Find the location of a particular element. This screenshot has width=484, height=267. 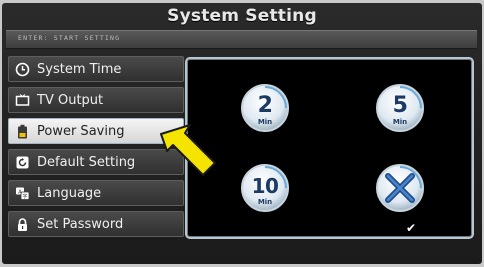

option-off is located at coordinates (400, 188).